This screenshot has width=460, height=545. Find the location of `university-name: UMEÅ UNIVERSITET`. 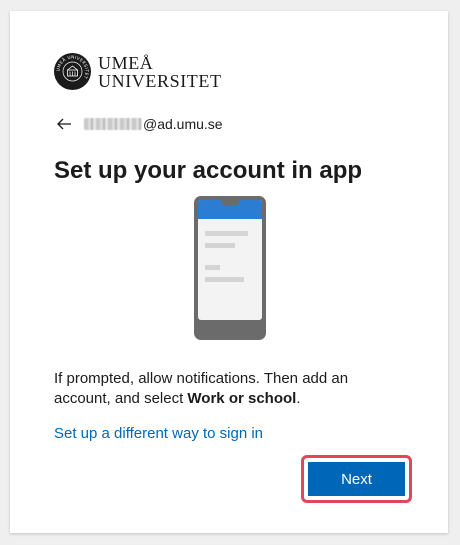

university-name: UMEÅ UNIVERSITET is located at coordinates (160, 72).